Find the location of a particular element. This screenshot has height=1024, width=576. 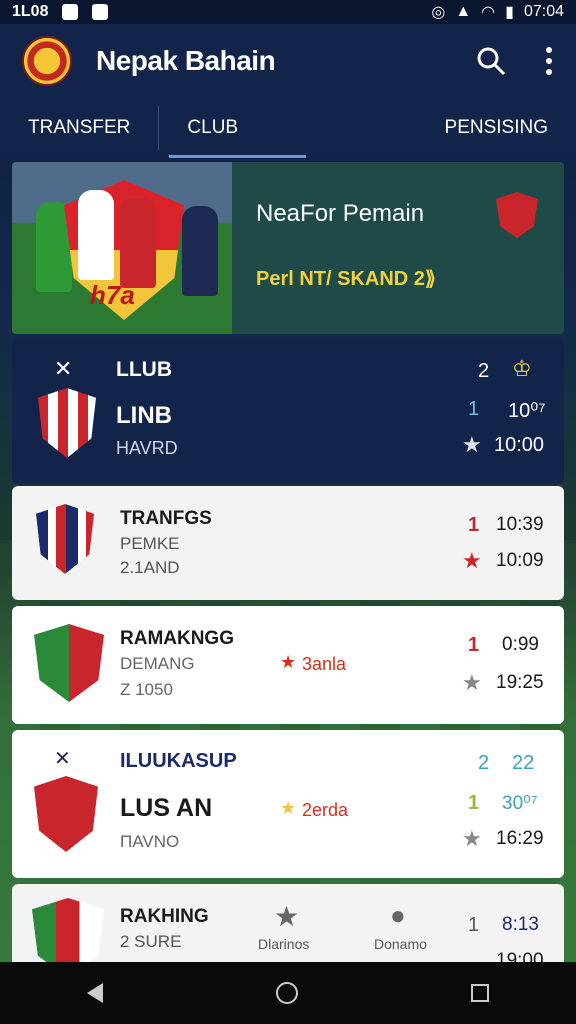

card-extra: Z 1050 is located at coordinates (146, 689).